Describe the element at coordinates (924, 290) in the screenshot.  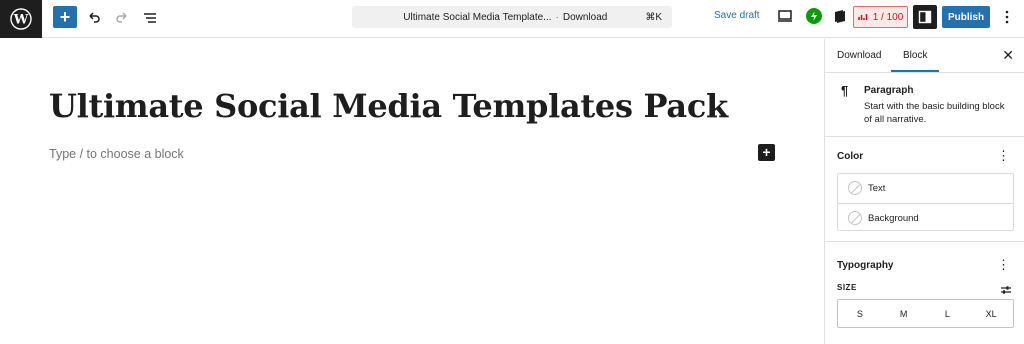
I see `typography-panel: Typography ⋮ SIZE S M L XL` at that location.